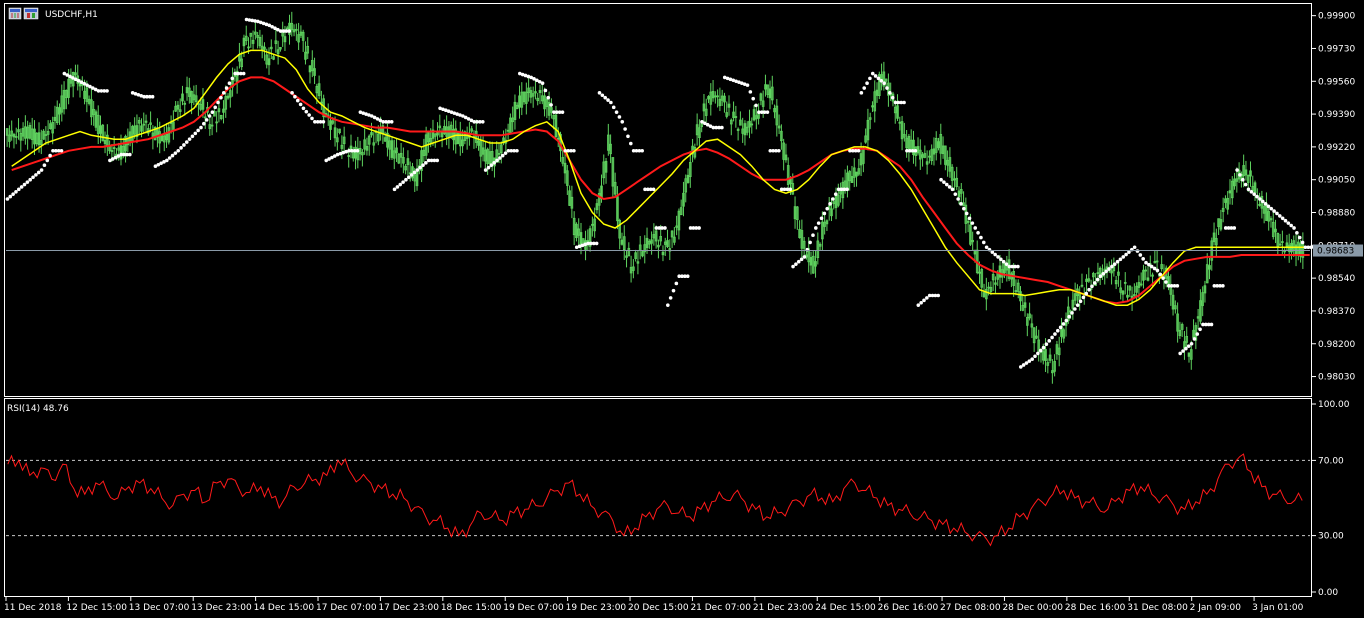 The width and height of the screenshot is (1364, 618). What do you see at coordinates (221, 608) in the screenshot?
I see `time-tick-label: 13 Dec 23:00` at bounding box center [221, 608].